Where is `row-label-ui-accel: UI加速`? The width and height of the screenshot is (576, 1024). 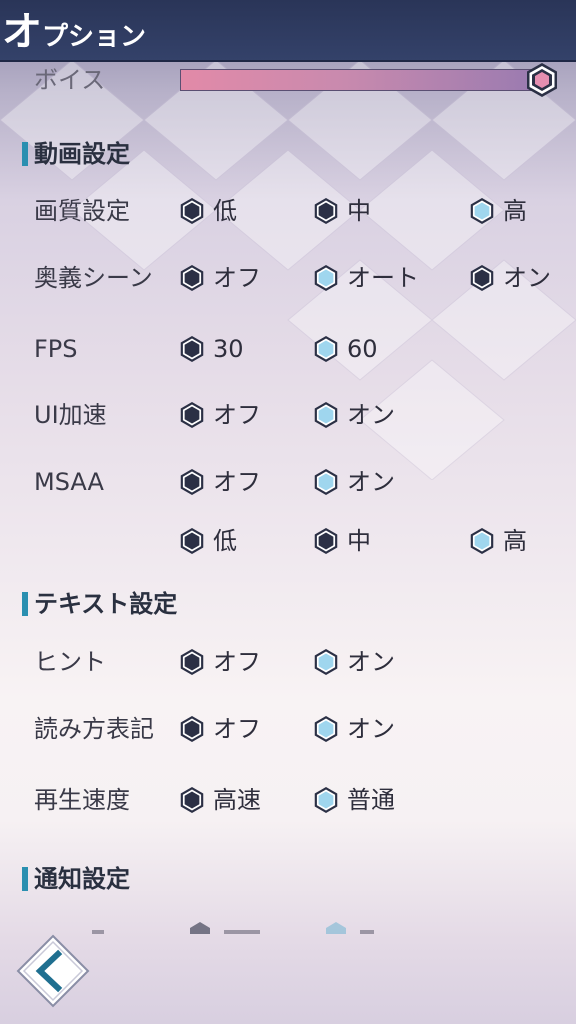
row-label-ui-accel: UI加速 is located at coordinates (70, 415).